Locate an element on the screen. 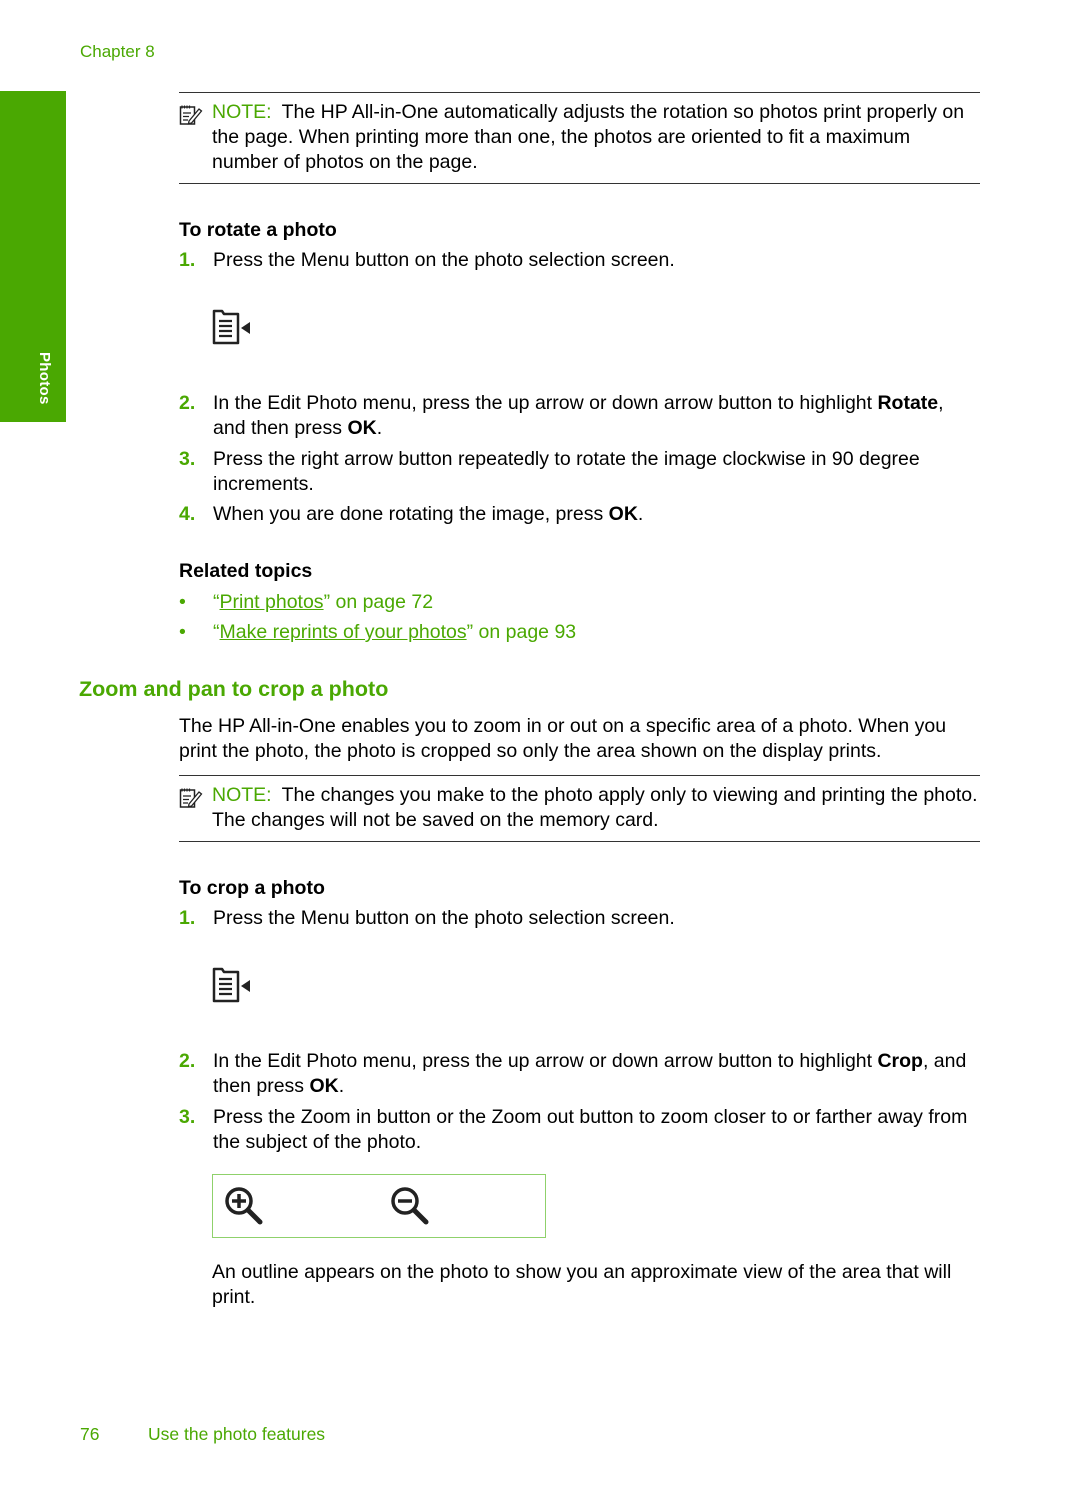 This screenshot has width=1080, height=1495. ui-term-rotate: Rotate is located at coordinates (908, 403).